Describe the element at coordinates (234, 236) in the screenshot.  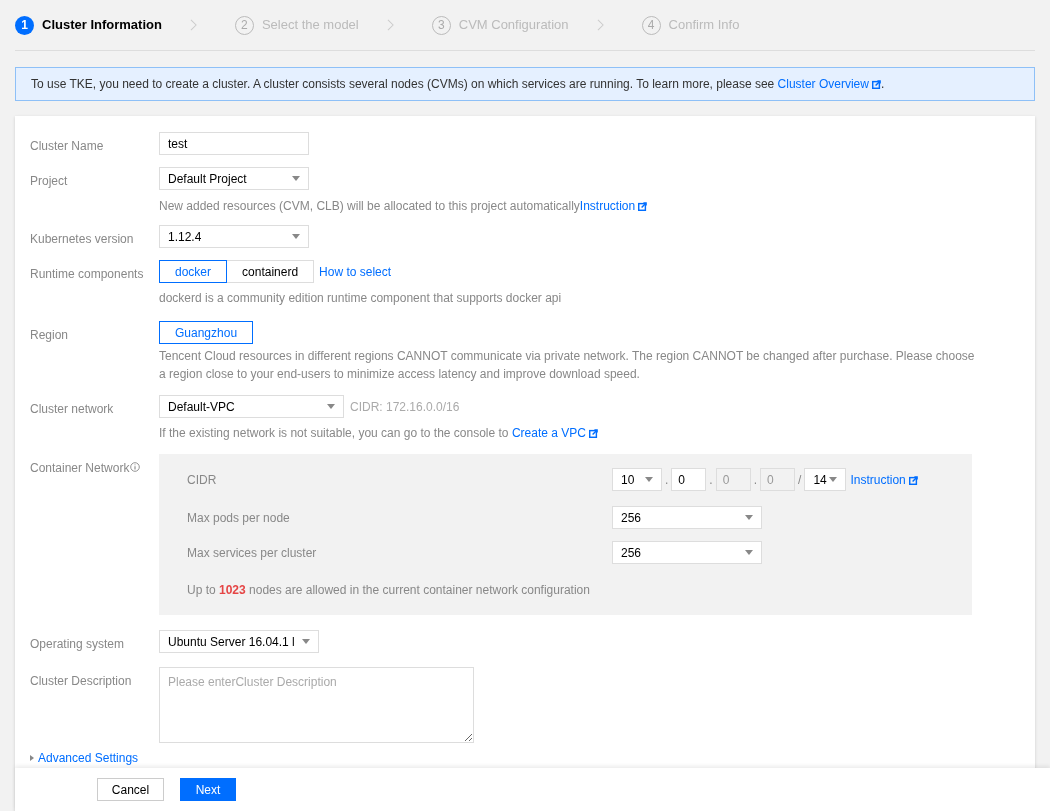
I see `select-field: 1.12.4` at that location.